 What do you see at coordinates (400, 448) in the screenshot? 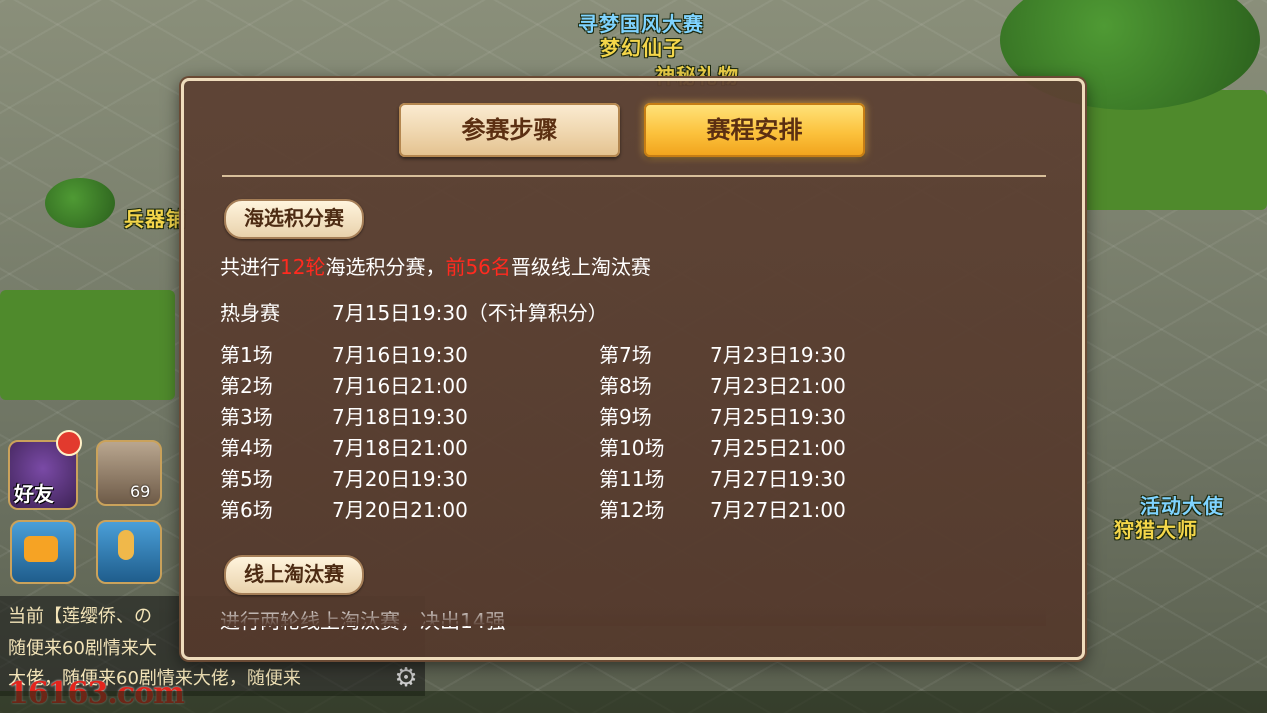
I see `round-time: 7月18日21:00` at bounding box center [400, 448].